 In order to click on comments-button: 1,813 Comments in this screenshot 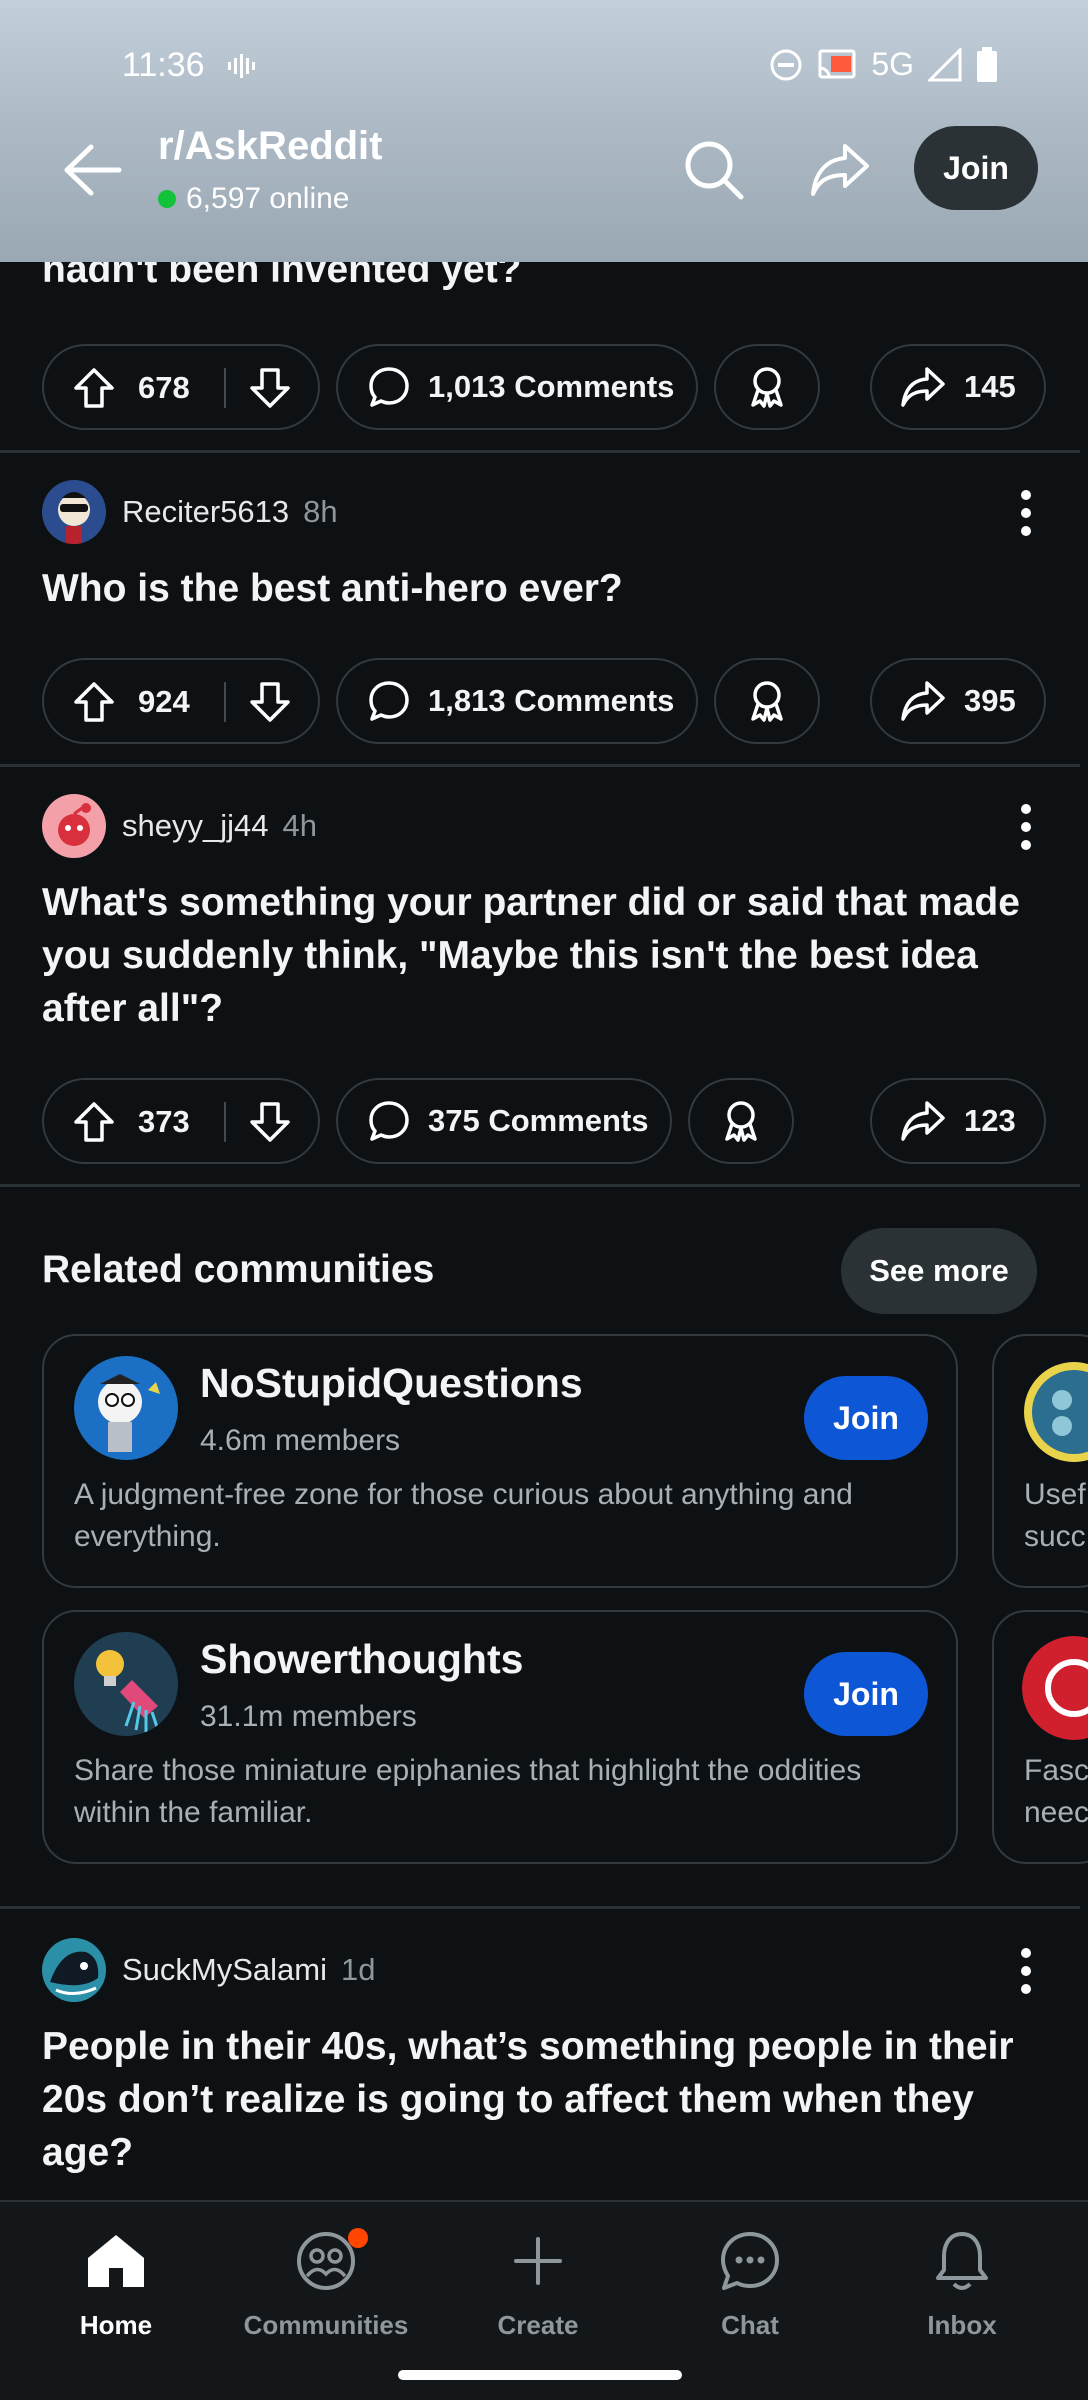, I will do `click(517, 701)`.